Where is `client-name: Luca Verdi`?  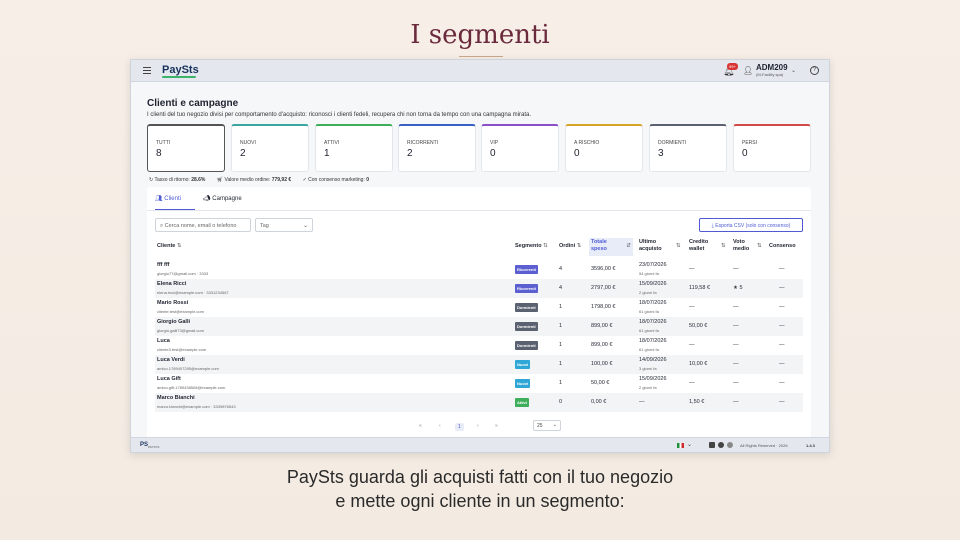 client-name: Luca Verdi is located at coordinates (171, 360).